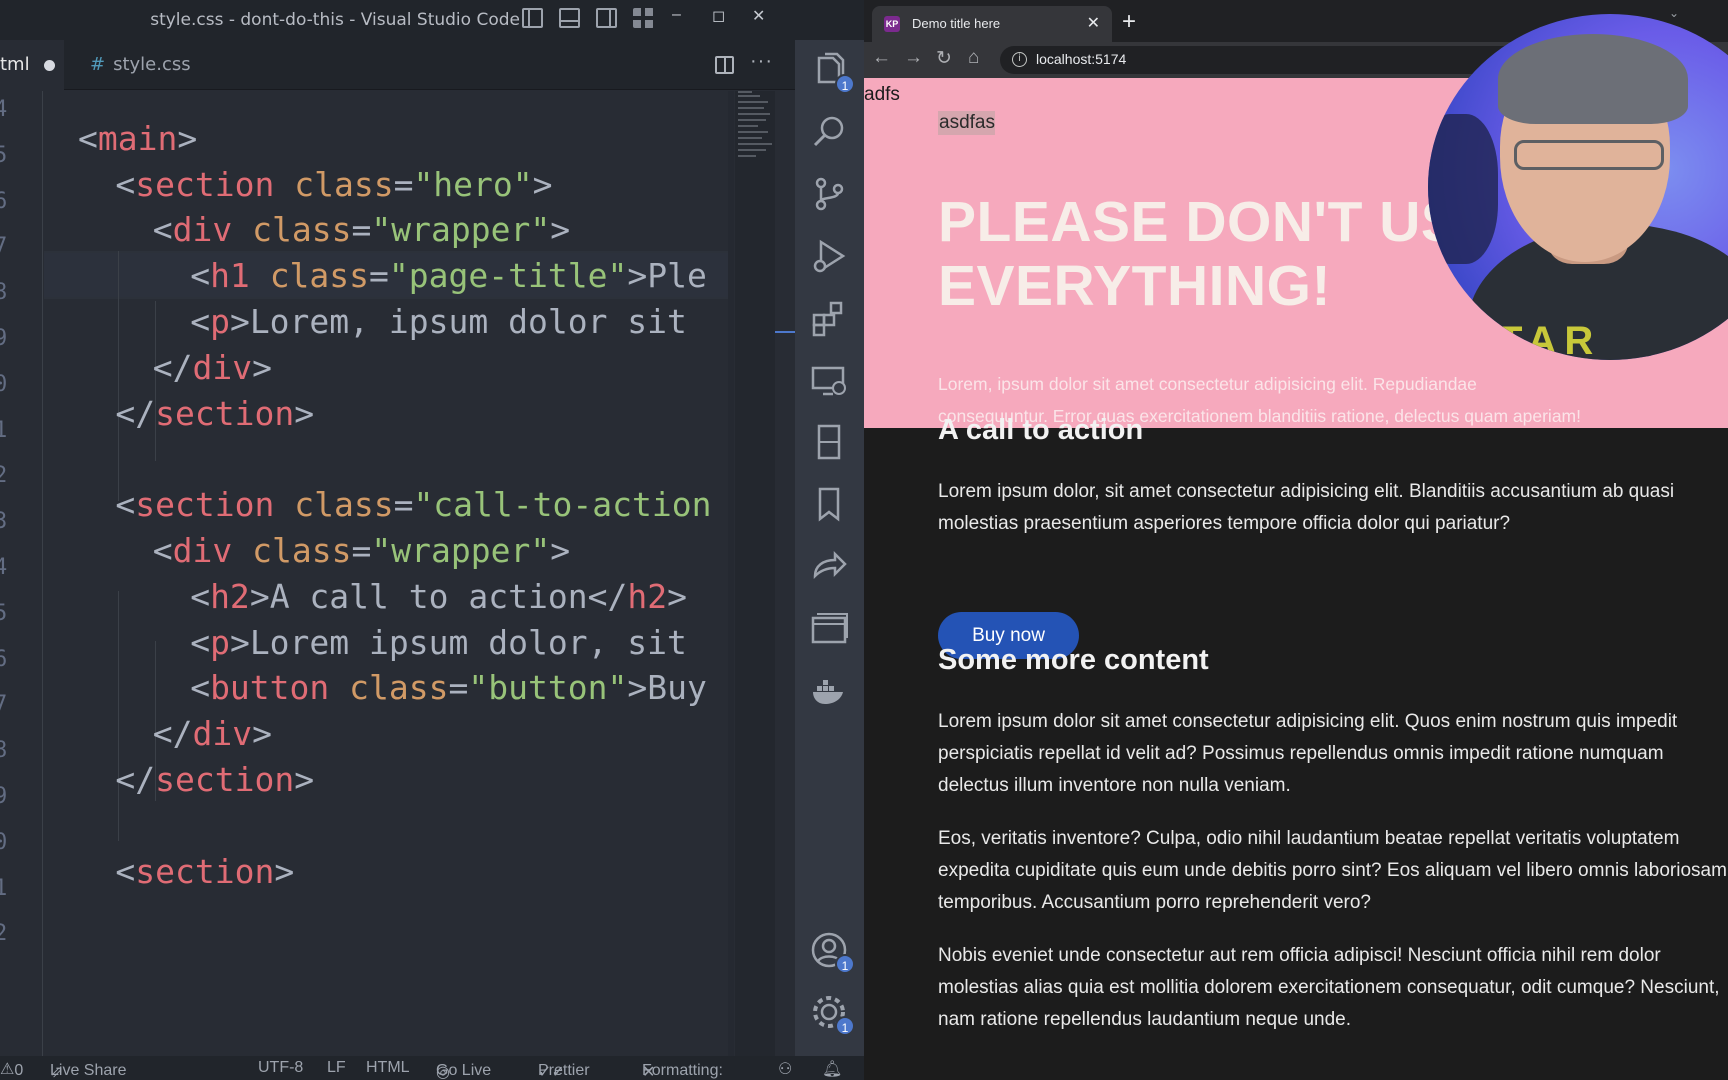  What do you see at coordinates (4, 247) in the screenshot?
I see `line-number: 7` at bounding box center [4, 247].